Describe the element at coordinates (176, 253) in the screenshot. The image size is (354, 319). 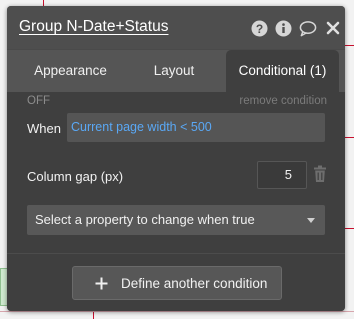
I see `divider` at that location.